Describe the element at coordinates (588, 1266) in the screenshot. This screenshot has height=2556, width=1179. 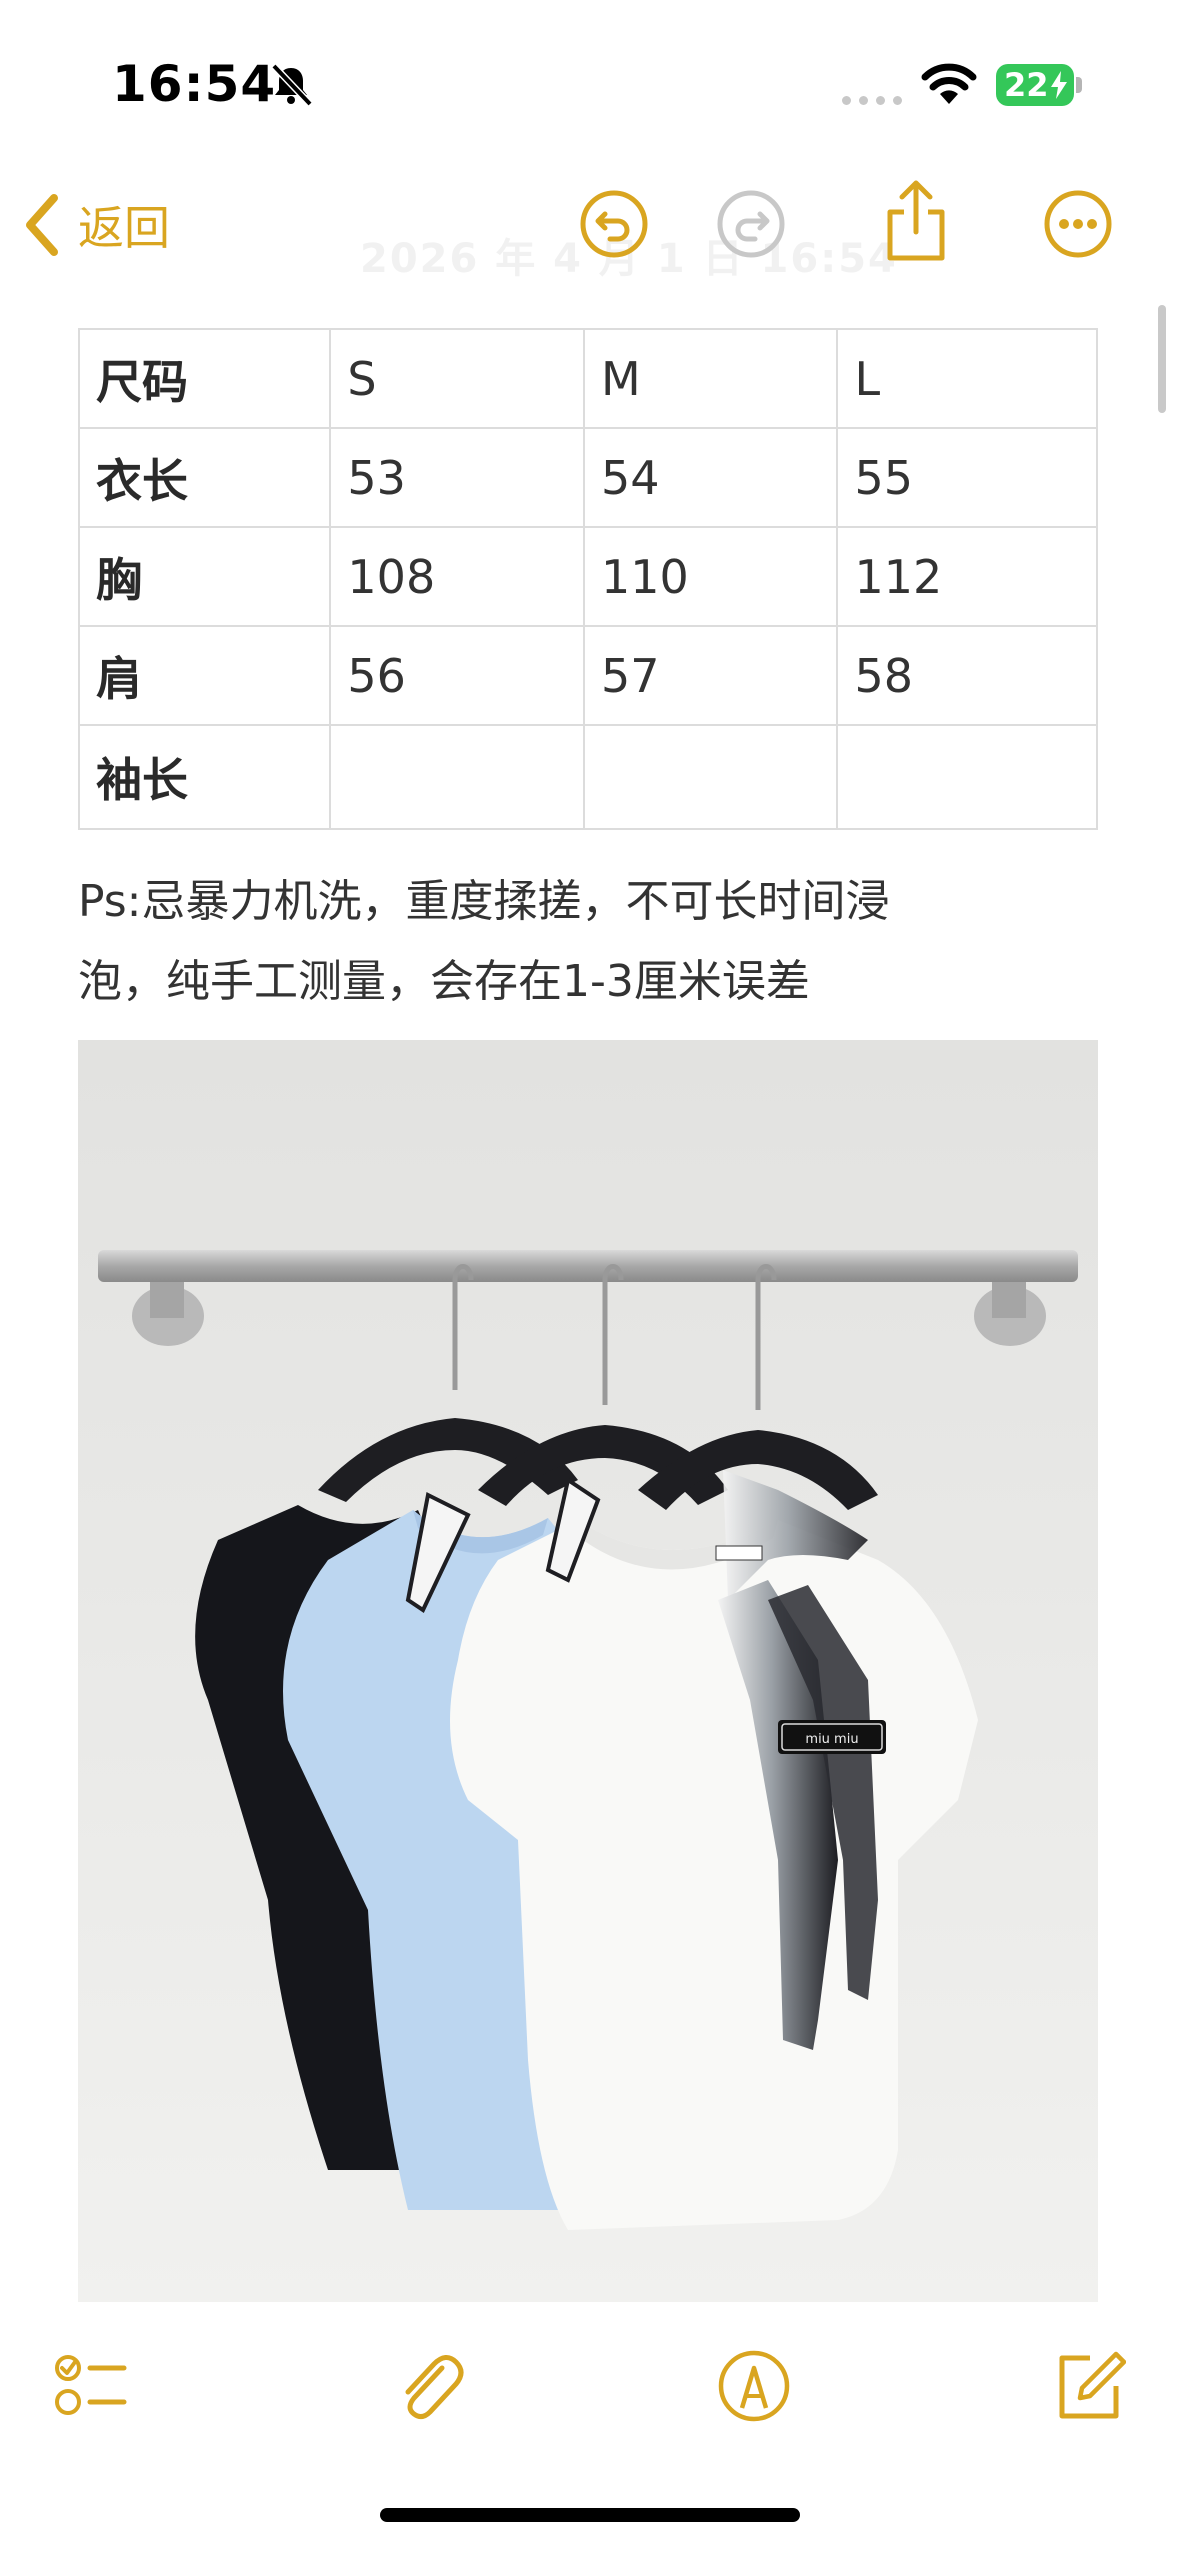
I see `clothing-rail` at that location.